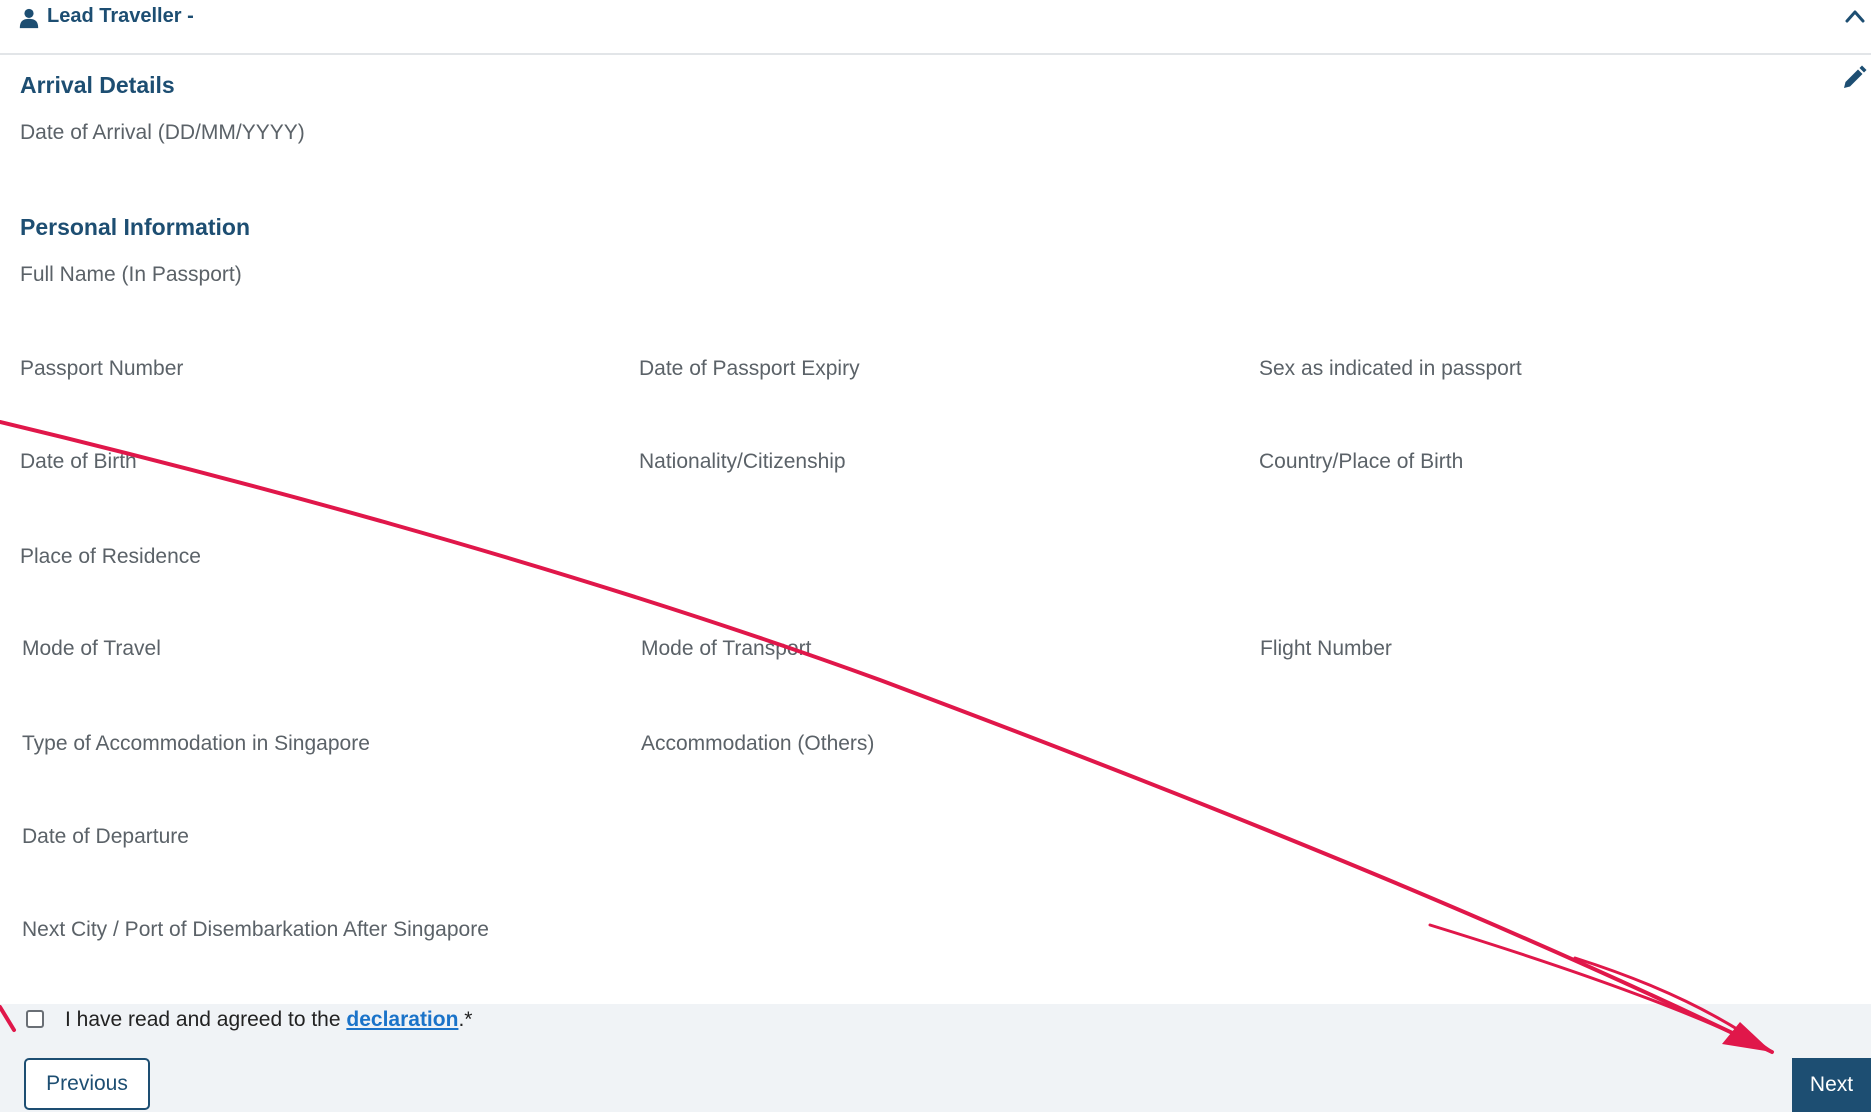  What do you see at coordinates (131, 274) in the screenshot?
I see `full-name-label: Full Name (In Passport)` at bounding box center [131, 274].